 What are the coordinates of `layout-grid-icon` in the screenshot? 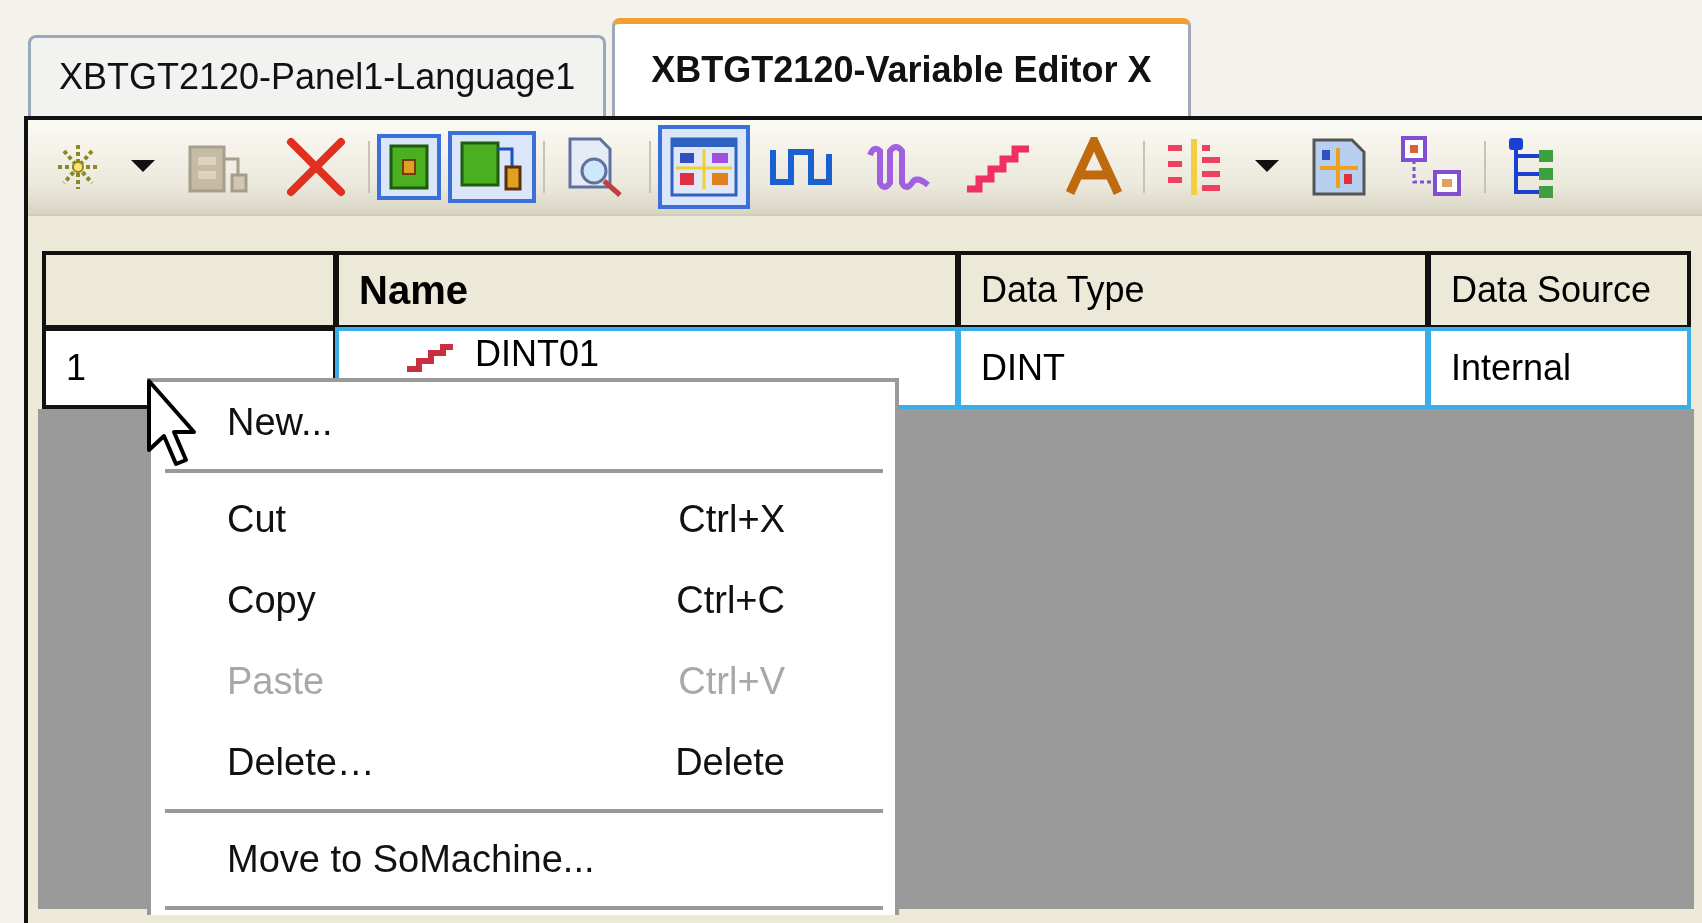 It's located at (704, 167).